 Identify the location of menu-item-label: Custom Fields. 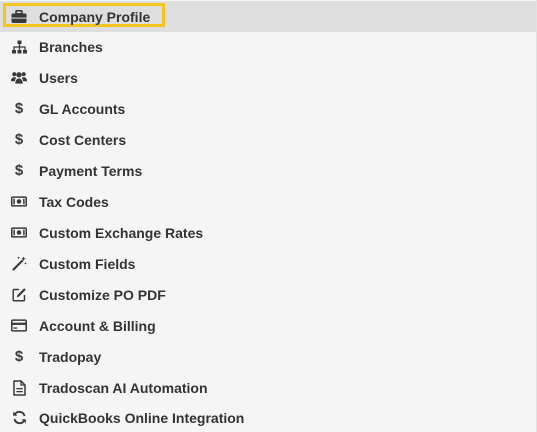
(87, 263).